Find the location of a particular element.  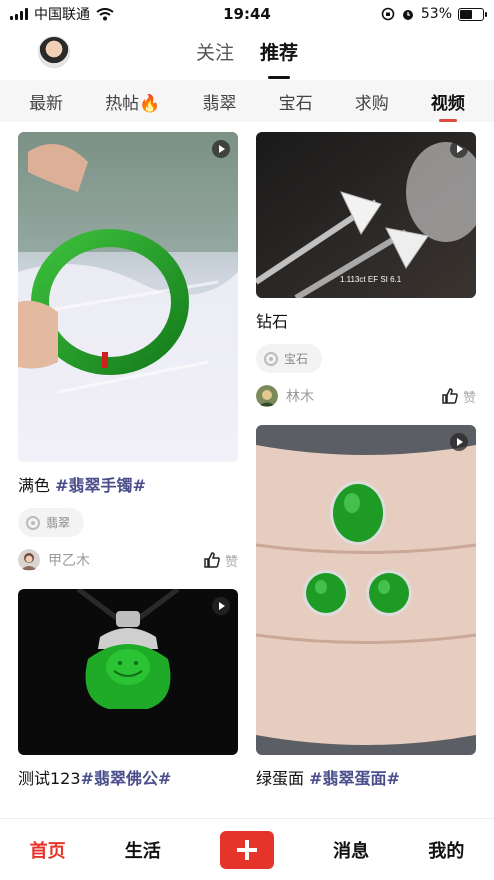

topic-label: 宝石 is located at coordinates (296, 359).